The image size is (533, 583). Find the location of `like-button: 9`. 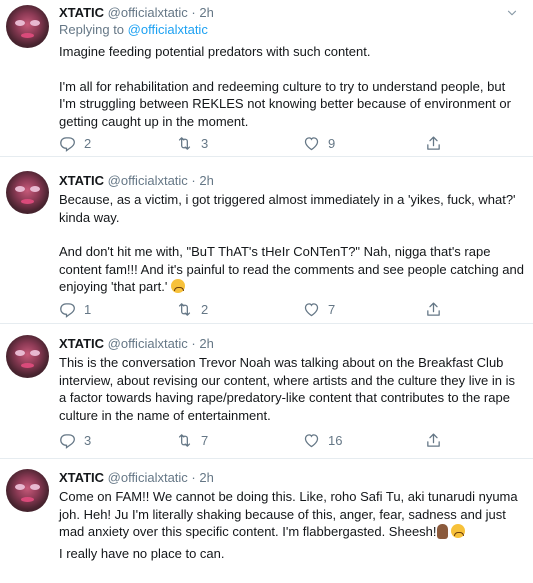

like-button: 9 is located at coordinates (319, 143).